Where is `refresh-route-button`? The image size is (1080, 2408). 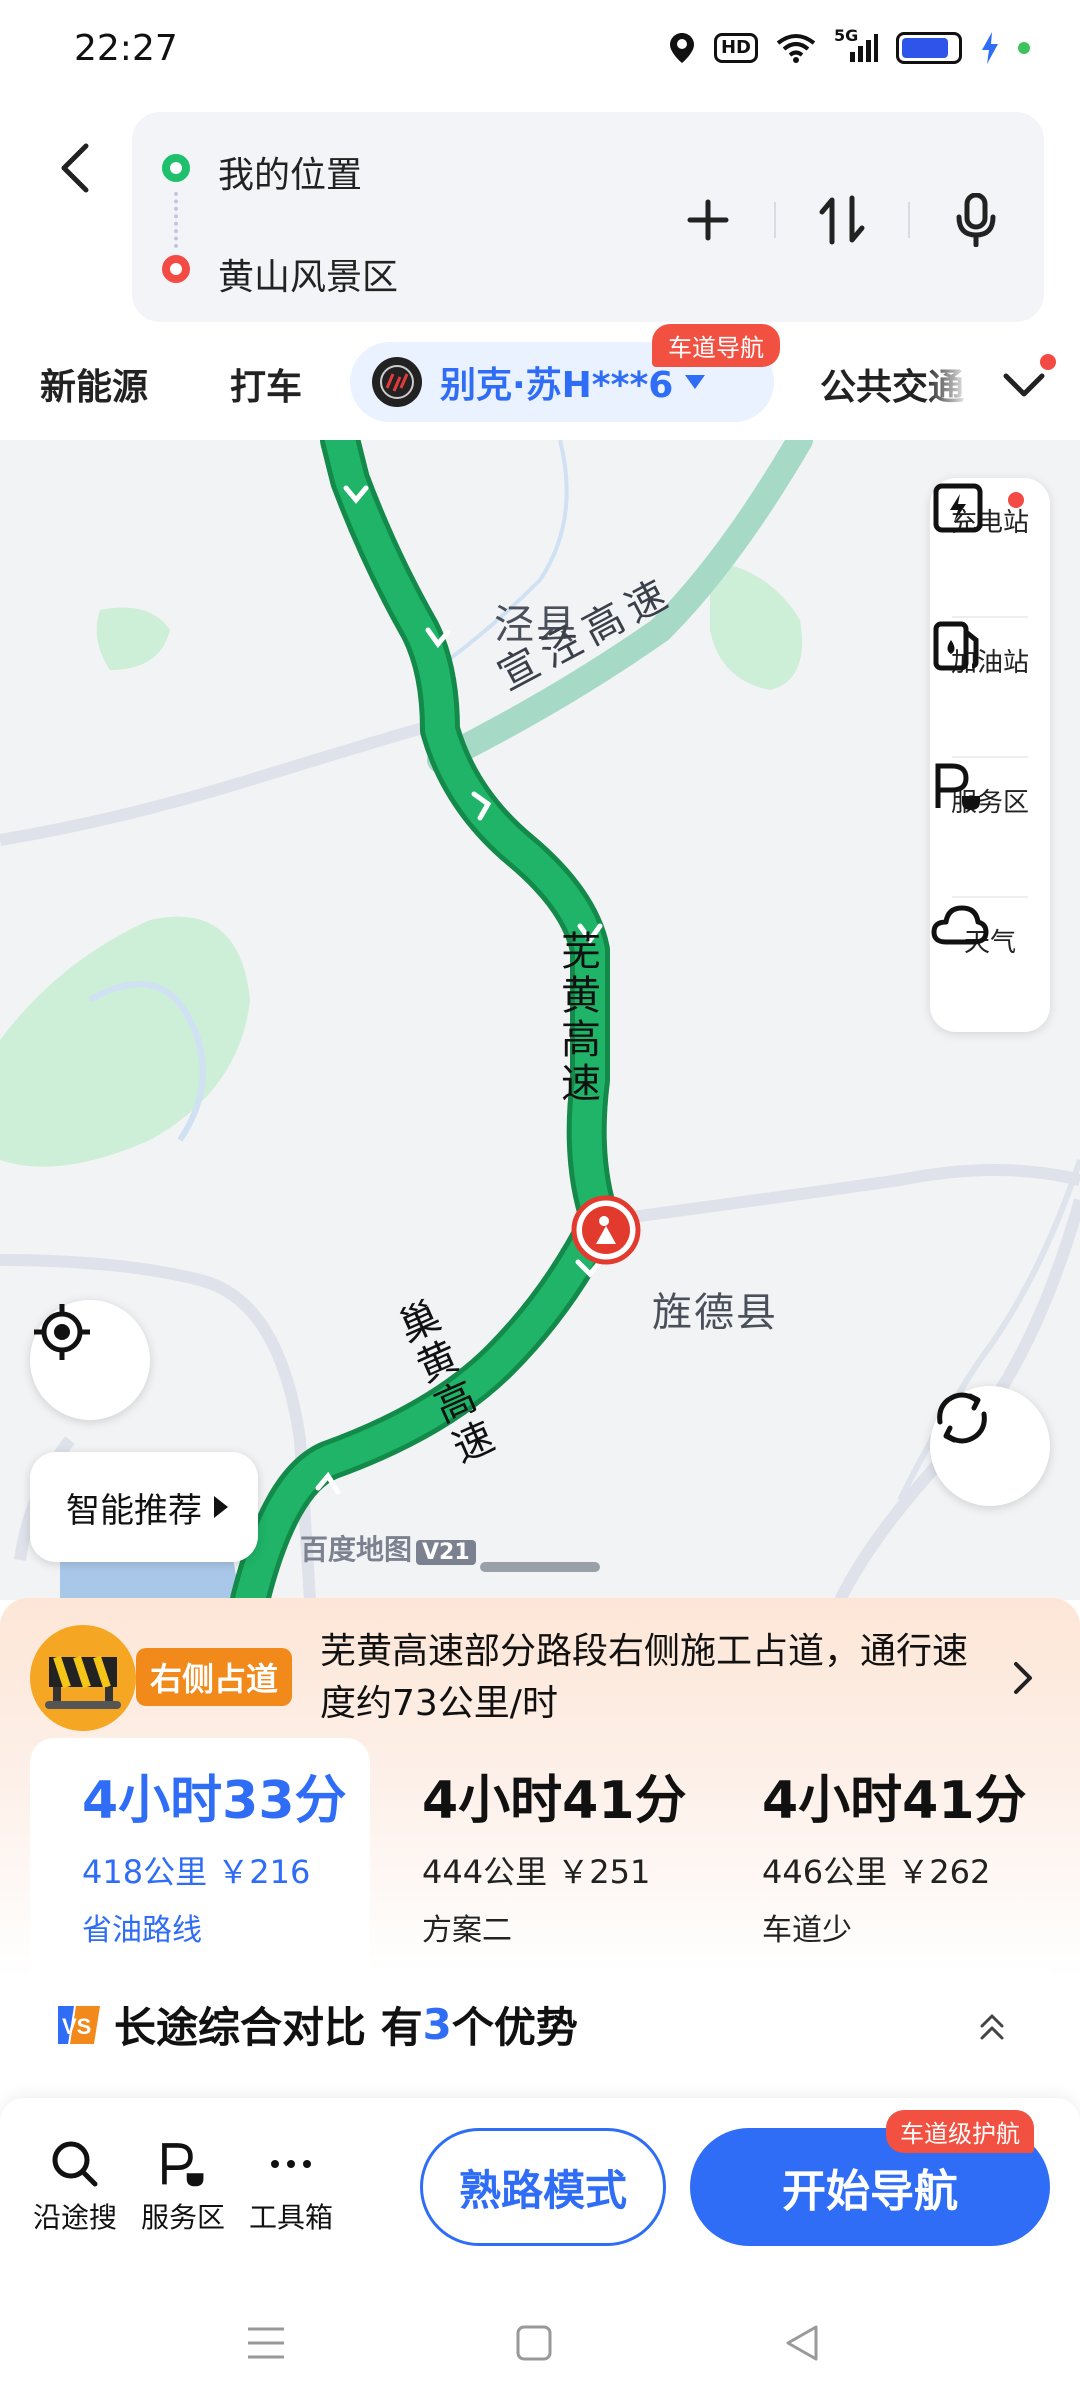
refresh-route-button is located at coordinates (990, 1446).